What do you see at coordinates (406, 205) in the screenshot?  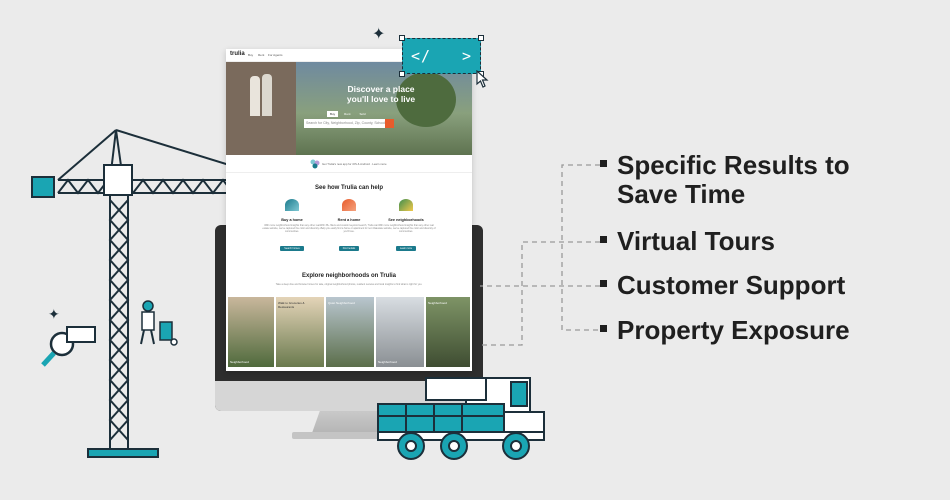 I see `neighborhood-icon` at bounding box center [406, 205].